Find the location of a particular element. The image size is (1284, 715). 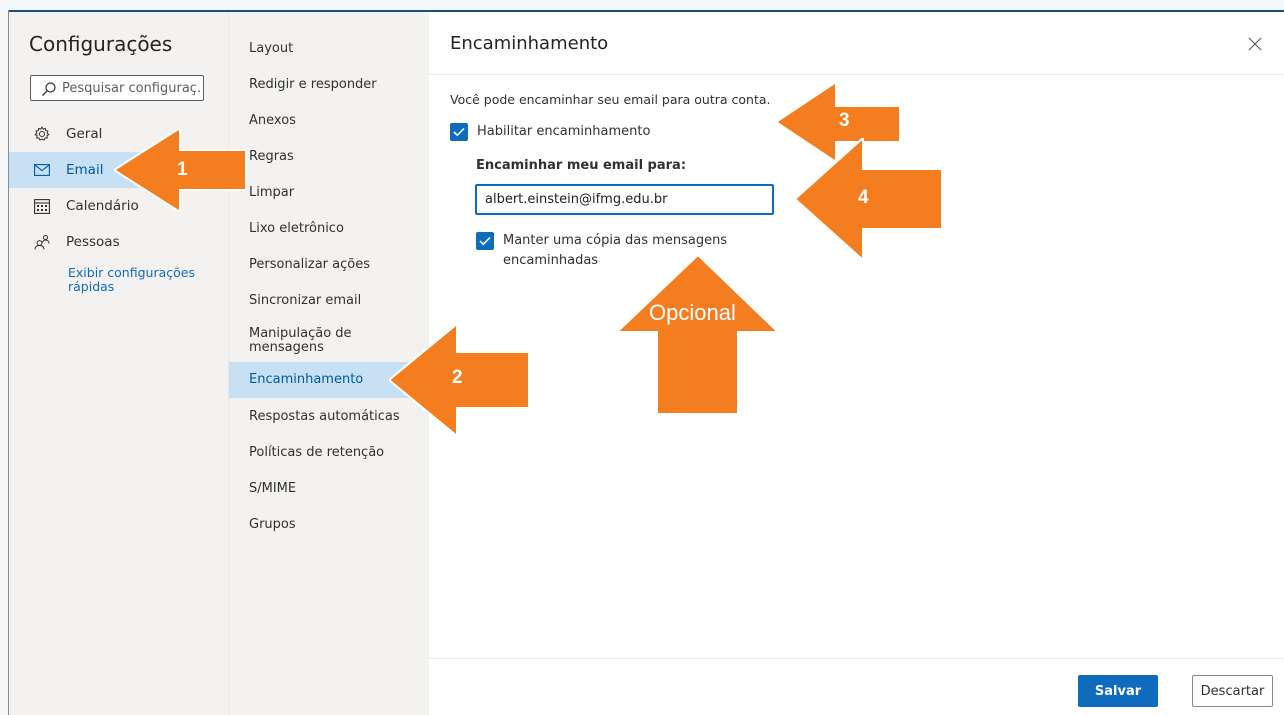

annotation-arrow-4: 4 is located at coordinates (869, 199).